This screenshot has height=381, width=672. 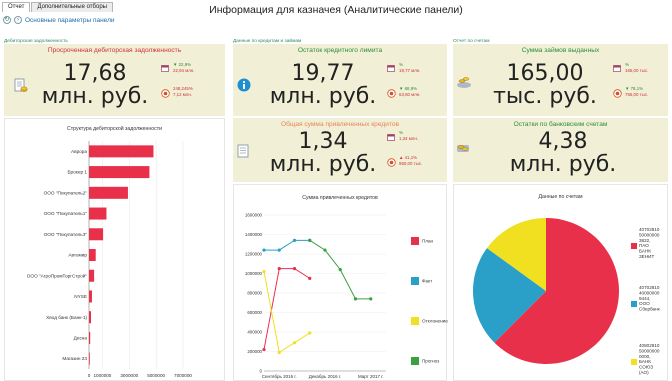 What do you see at coordinates (411, 157) in the screenshot?
I see `indicator-pct-2: 41,1%` at bounding box center [411, 157].